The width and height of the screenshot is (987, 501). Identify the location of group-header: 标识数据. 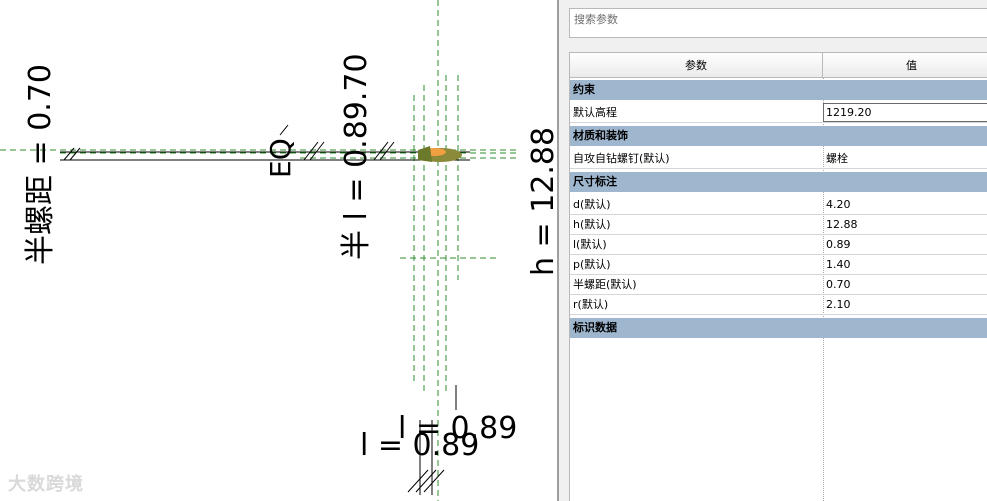
(778, 328).